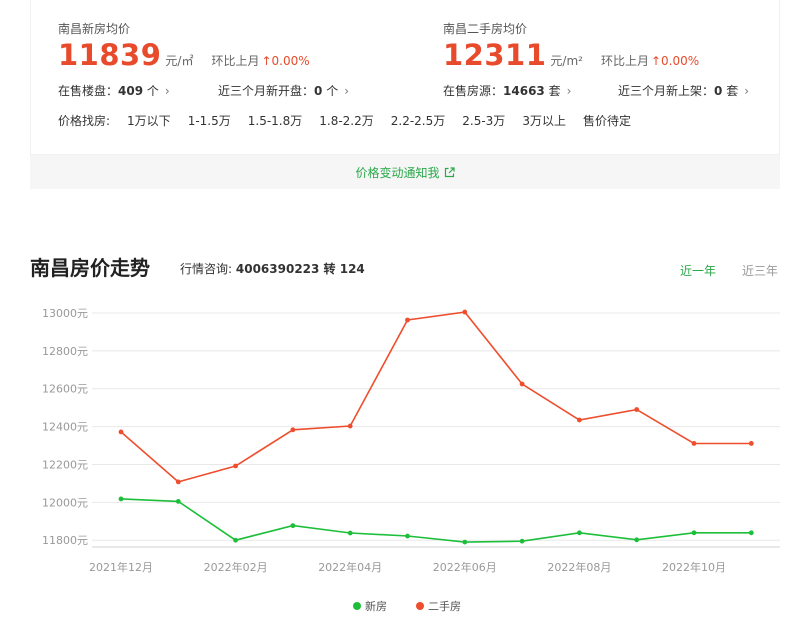 The width and height of the screenshot is (800, 621). What do you see at coordinates (285, 61) in the screenshot?
I see `new-home-mom-value: ↑0.00%` at bounding box center [285, 61].